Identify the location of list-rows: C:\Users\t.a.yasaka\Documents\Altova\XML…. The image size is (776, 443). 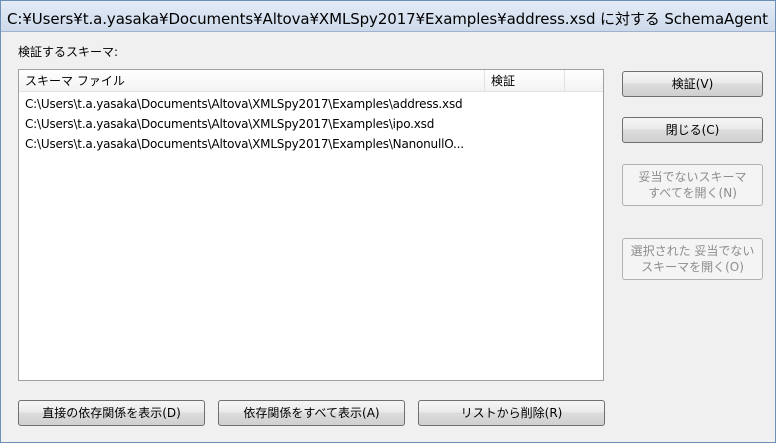
(311, 124).